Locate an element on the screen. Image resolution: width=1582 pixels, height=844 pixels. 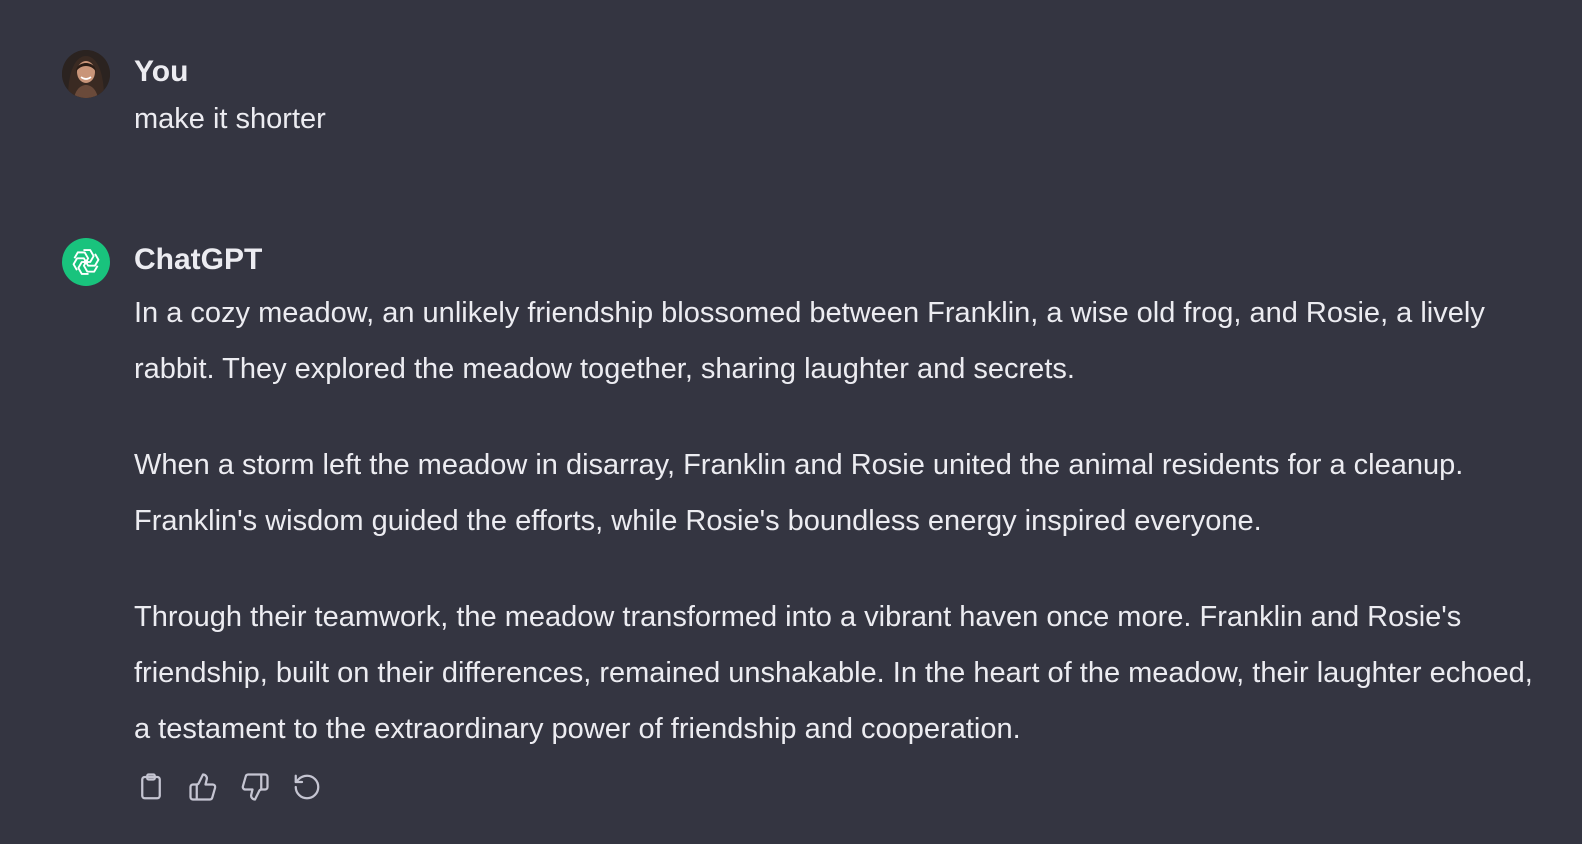
message-actions is located at coordinates (229, 787).